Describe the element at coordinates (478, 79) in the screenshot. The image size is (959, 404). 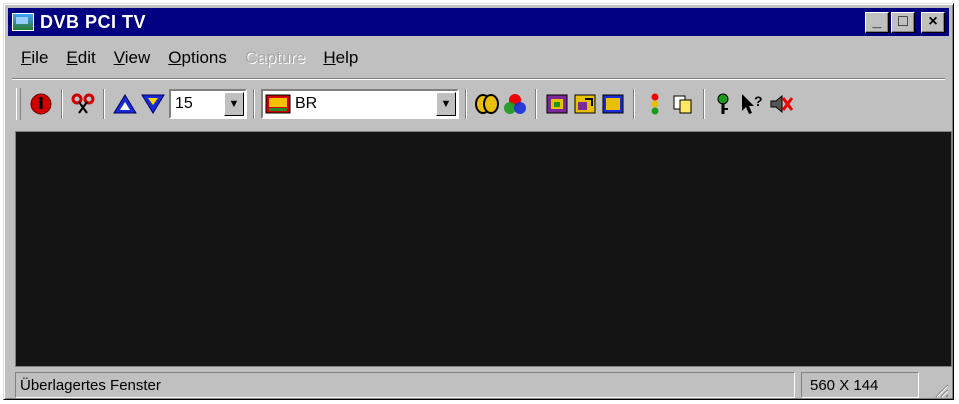
I see `menu-separator` at that location.